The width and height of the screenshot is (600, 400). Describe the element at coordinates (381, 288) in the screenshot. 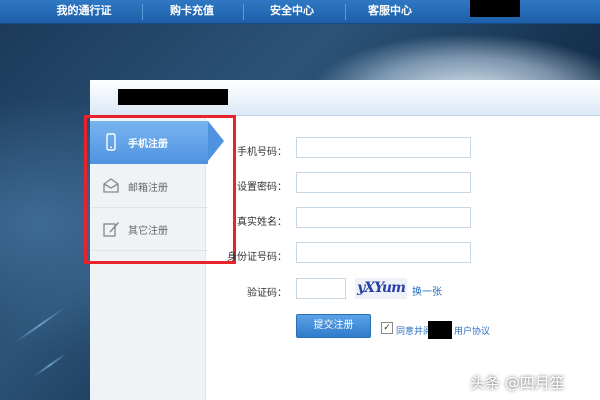

I see `captcha-image: yXYum` at that location.